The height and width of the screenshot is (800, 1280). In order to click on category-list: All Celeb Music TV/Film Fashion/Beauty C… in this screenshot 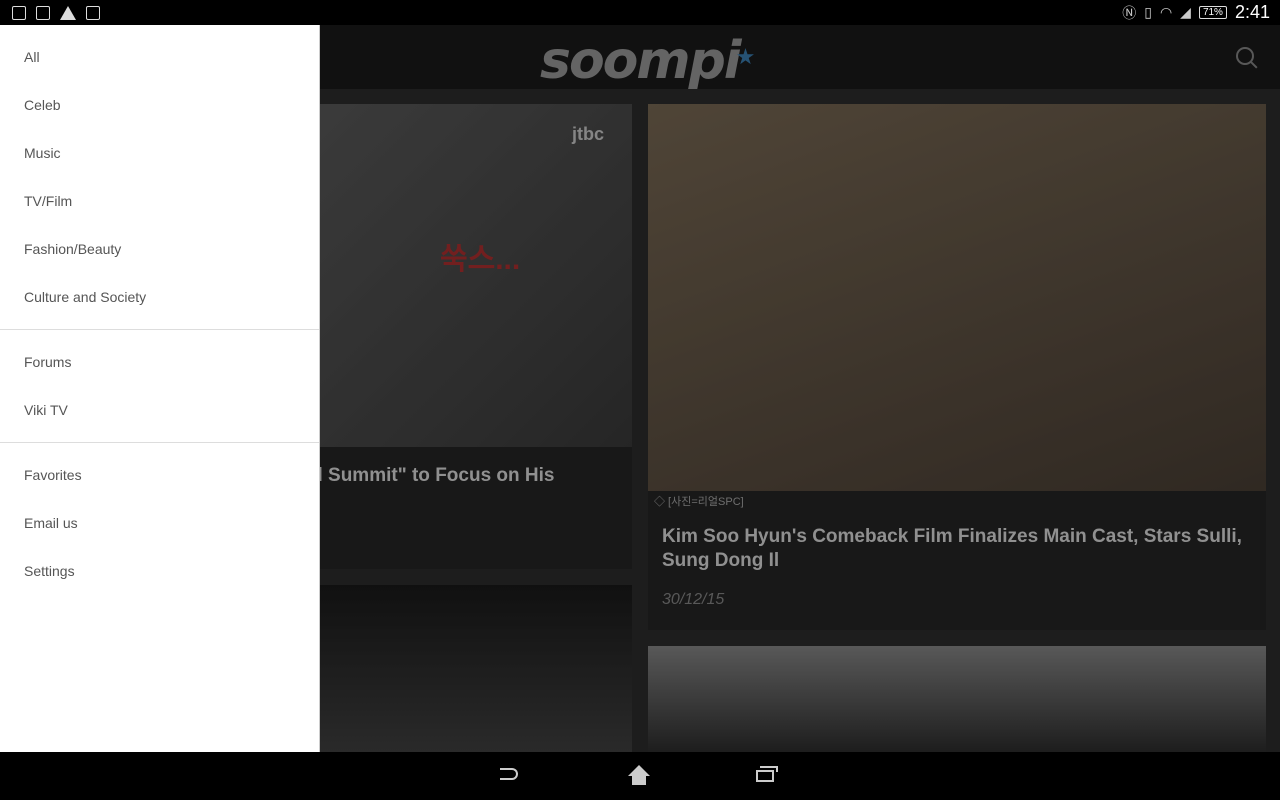, I will do `click(159, 173)`.